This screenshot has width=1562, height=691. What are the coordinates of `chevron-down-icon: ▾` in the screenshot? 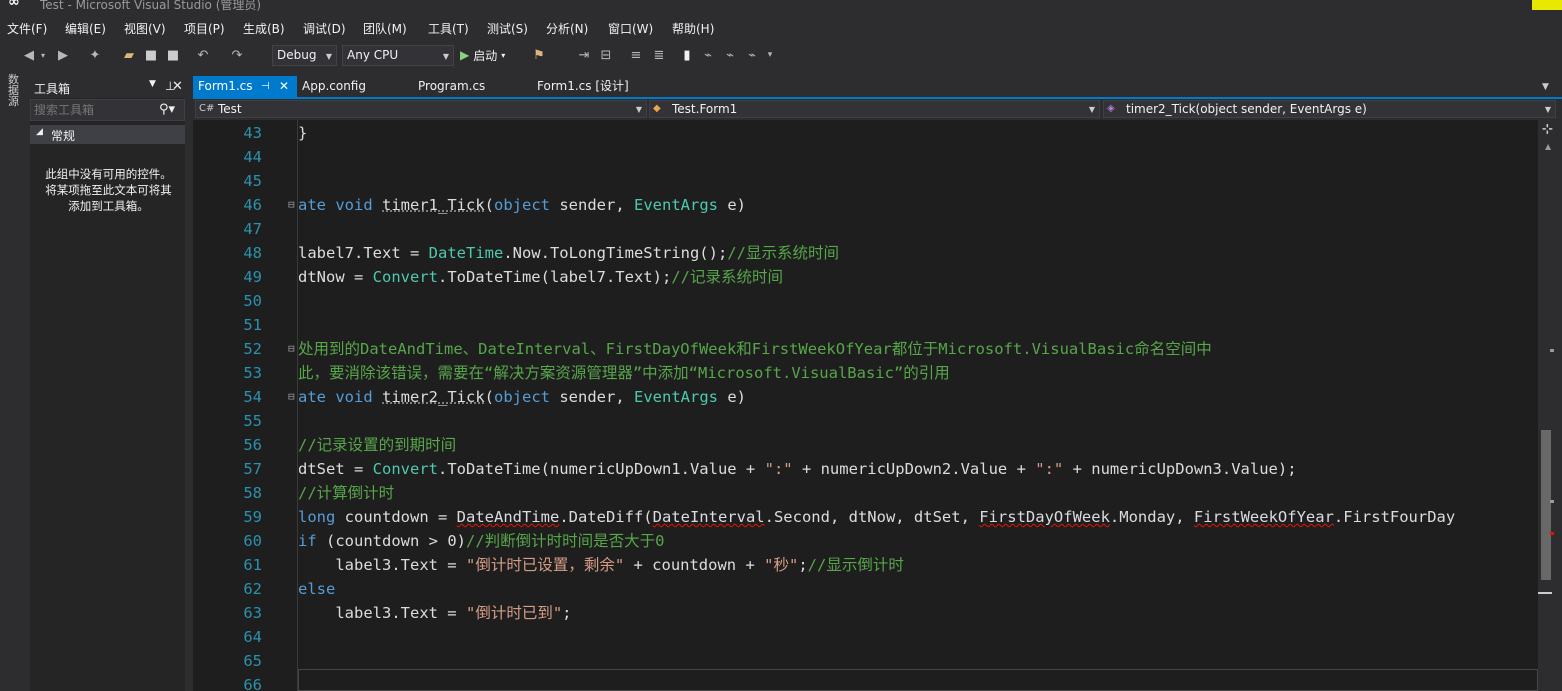 It's located at (503, 55).